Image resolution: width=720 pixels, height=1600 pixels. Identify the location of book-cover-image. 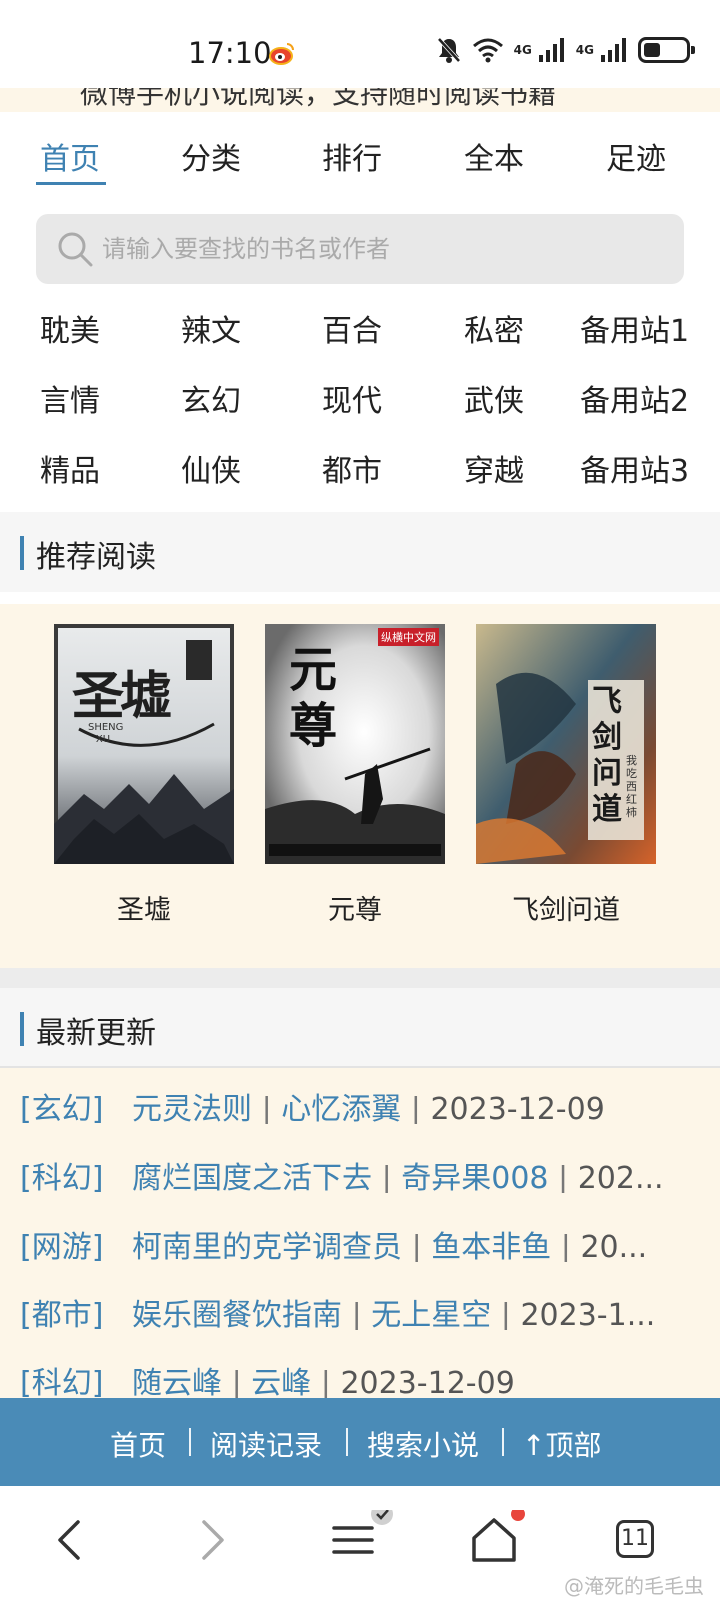
(566, 744).